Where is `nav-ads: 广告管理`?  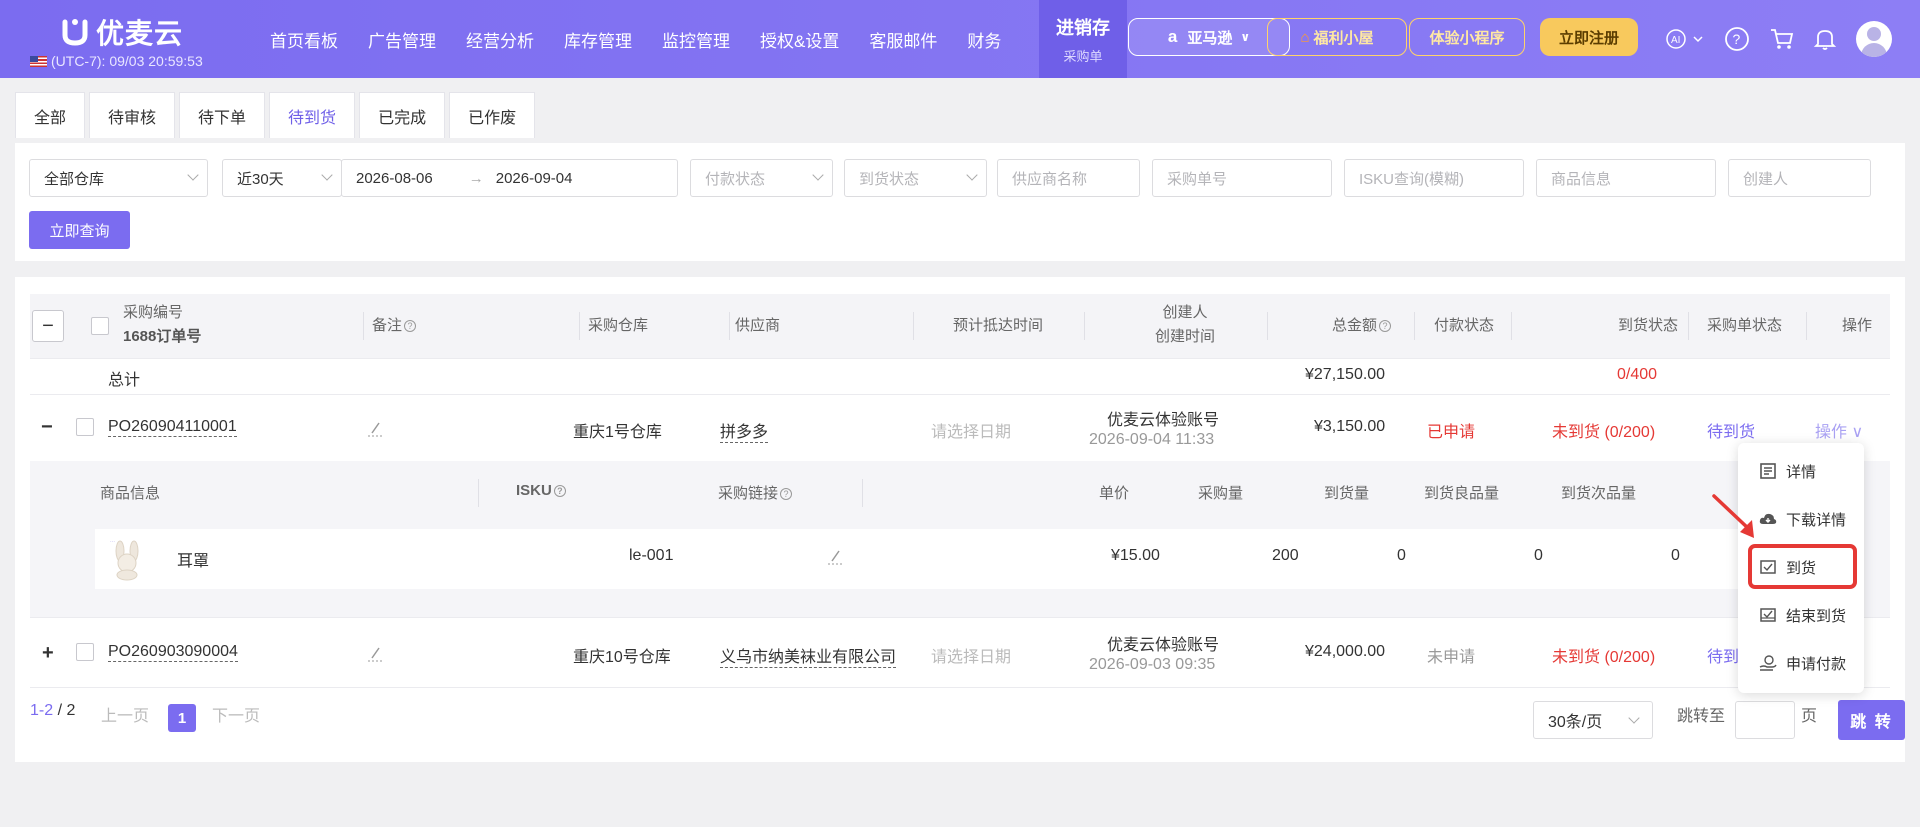 nav-ads: 广告管理 is located at coordinates (402, 39).